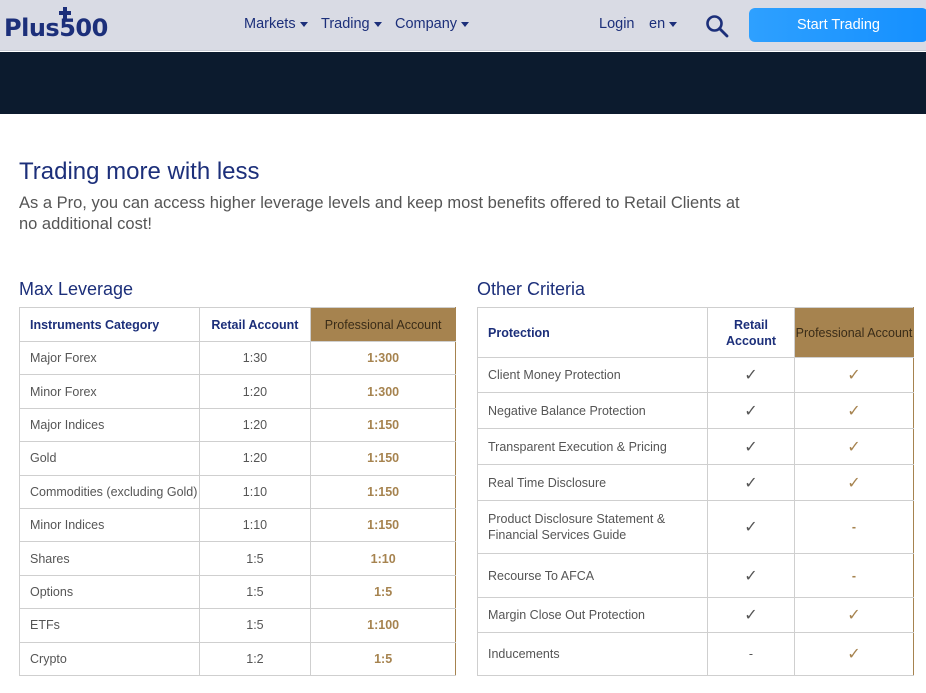  I want to click on nav-trading: Trading, so click(351, 24).